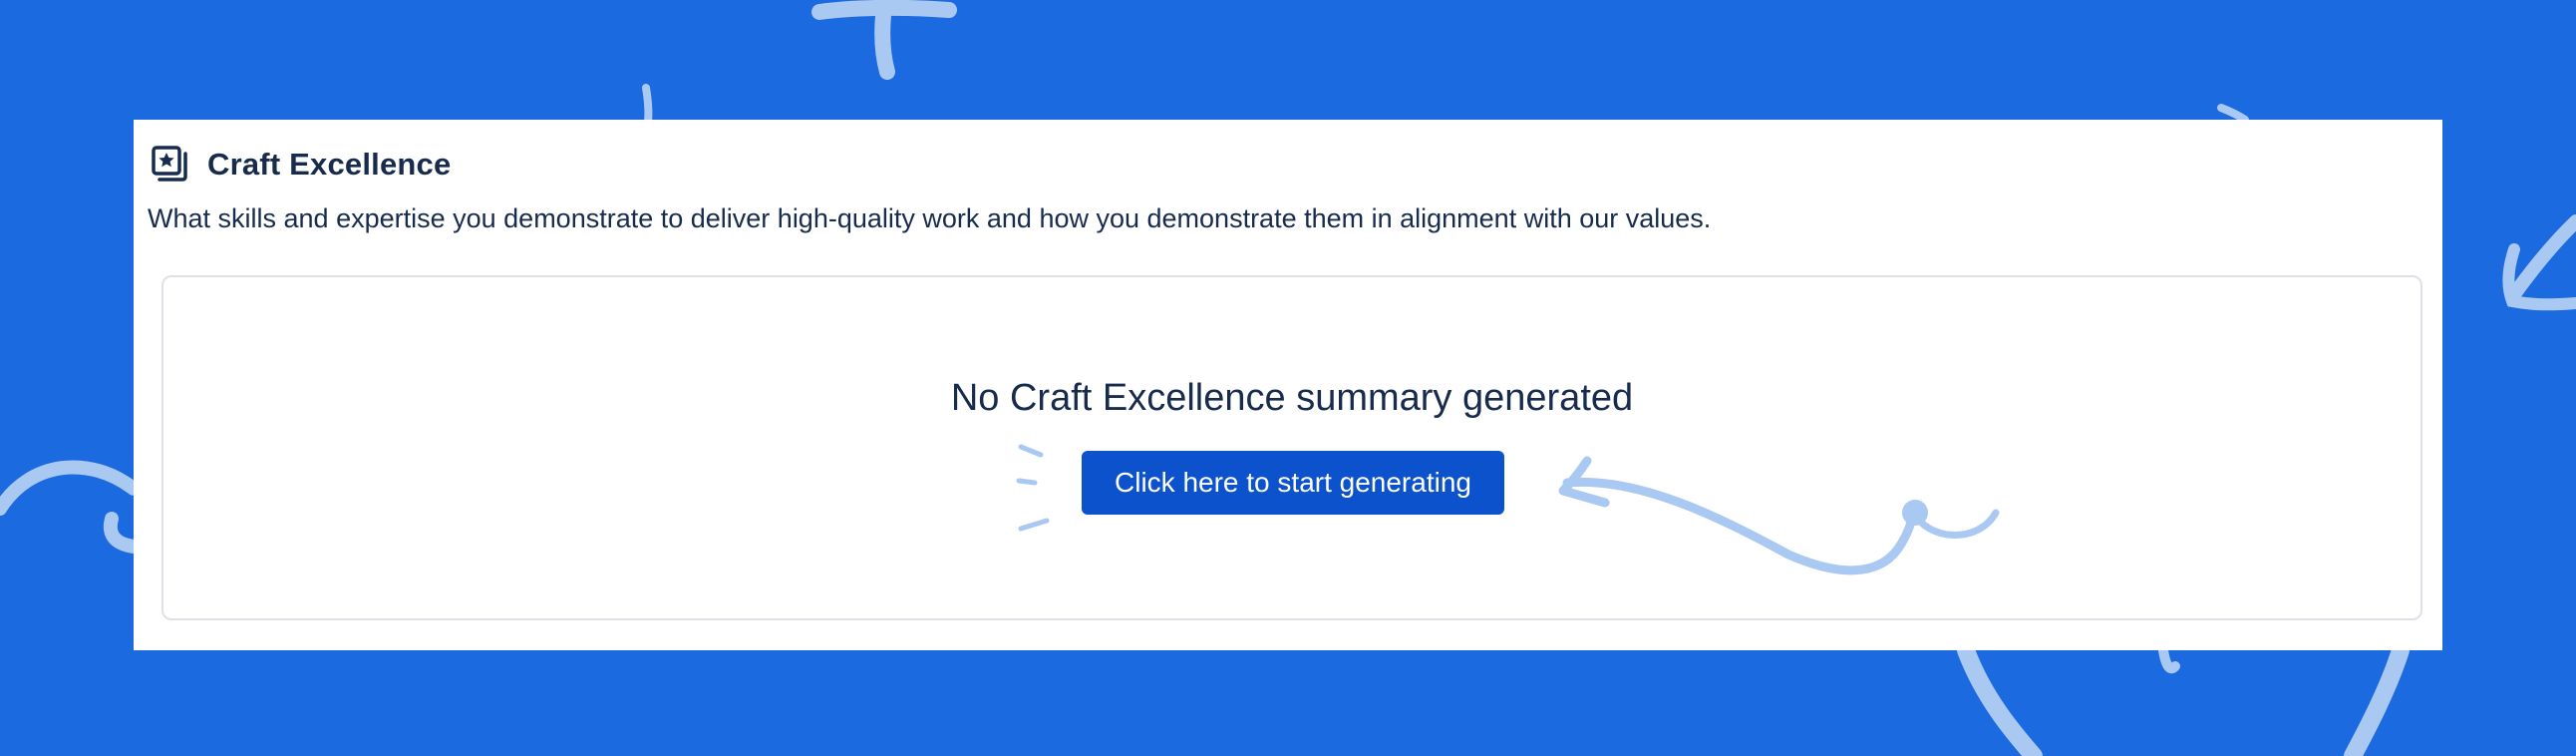 The image size is (2576, 756). I want to click on start-generating-button: Click here to start generating, so click(1293, 483).